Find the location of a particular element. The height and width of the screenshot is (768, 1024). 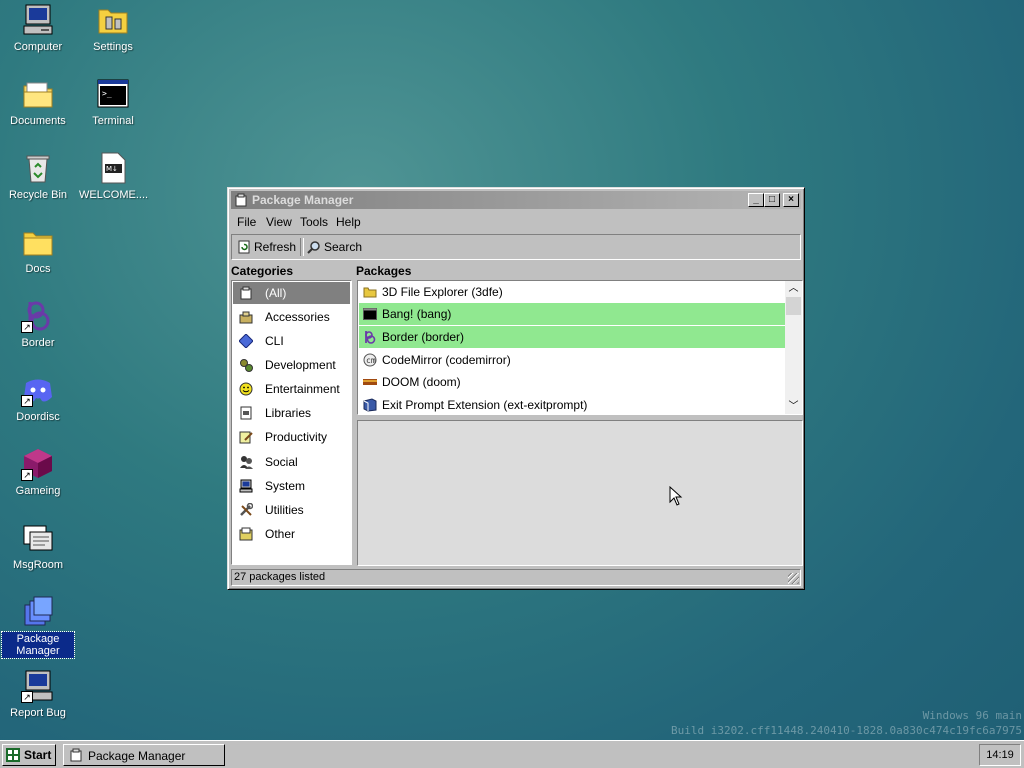

discord-icon: ↗ is located at coordinates (38, 390).